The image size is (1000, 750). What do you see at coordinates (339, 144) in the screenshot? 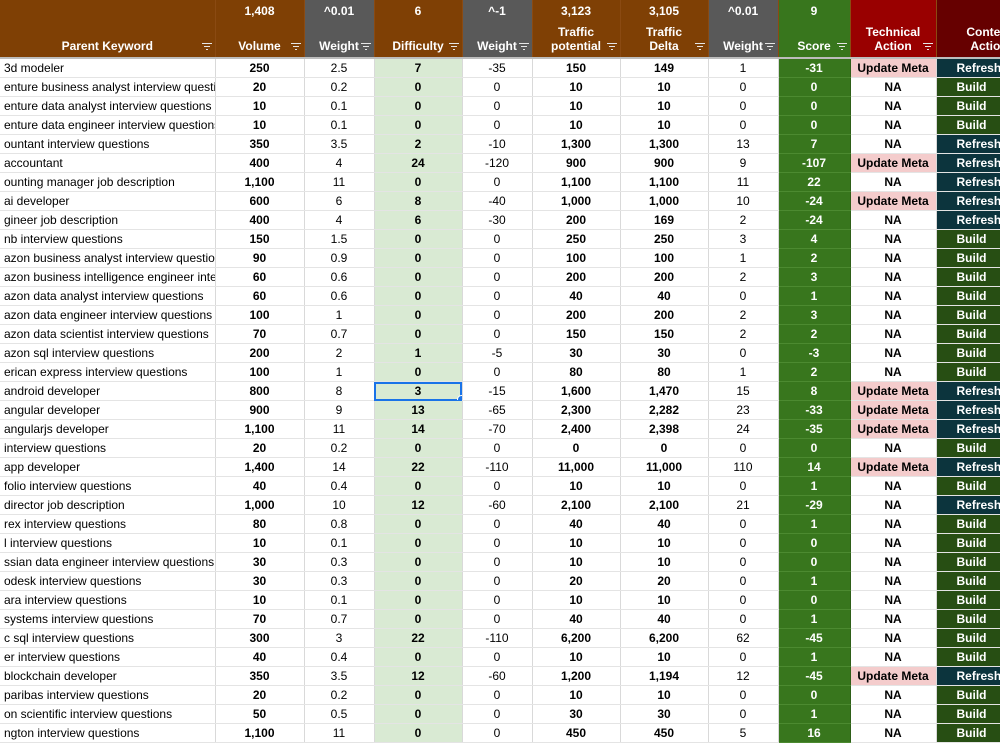
I see `cell-weight: 3.5` at bounding box center [339, 144].